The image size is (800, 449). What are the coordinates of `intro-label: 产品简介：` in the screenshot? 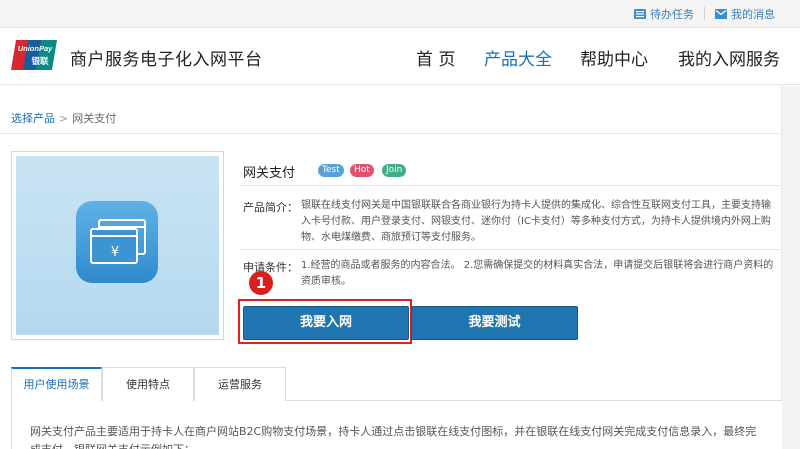 It's located at (270, 207).